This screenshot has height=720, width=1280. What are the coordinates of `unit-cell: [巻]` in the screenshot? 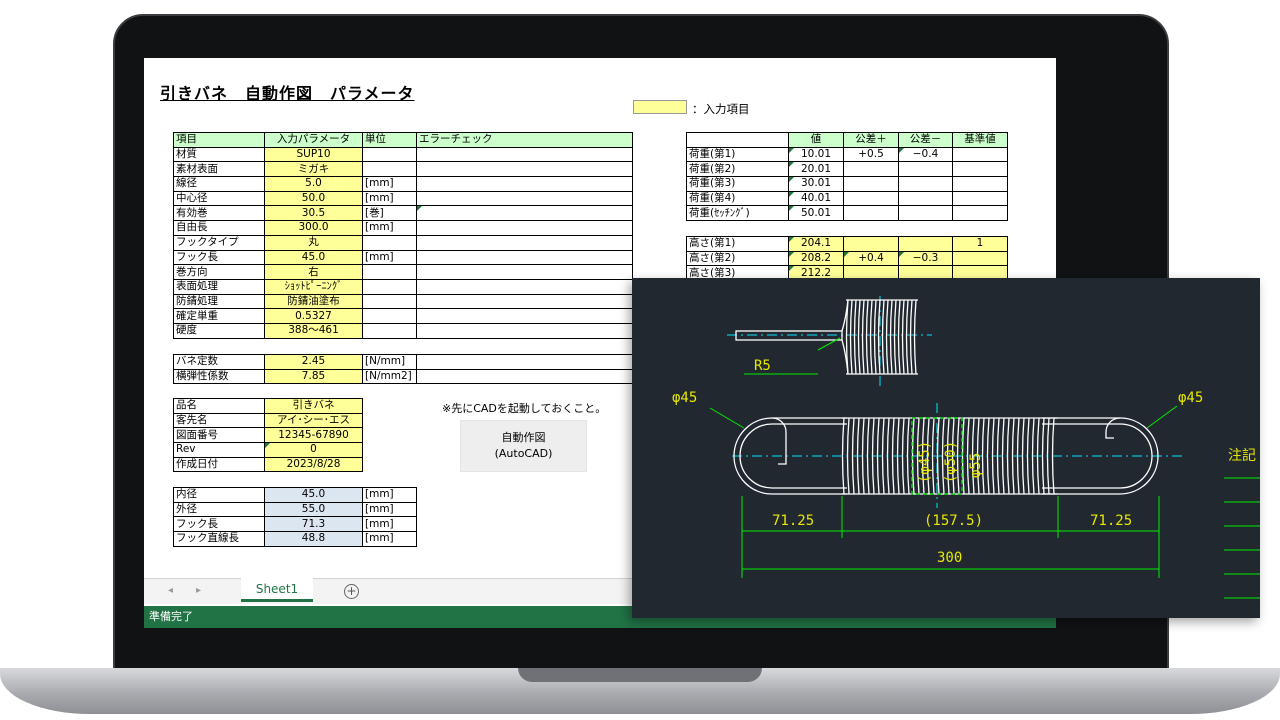 It's located at (389, 213).